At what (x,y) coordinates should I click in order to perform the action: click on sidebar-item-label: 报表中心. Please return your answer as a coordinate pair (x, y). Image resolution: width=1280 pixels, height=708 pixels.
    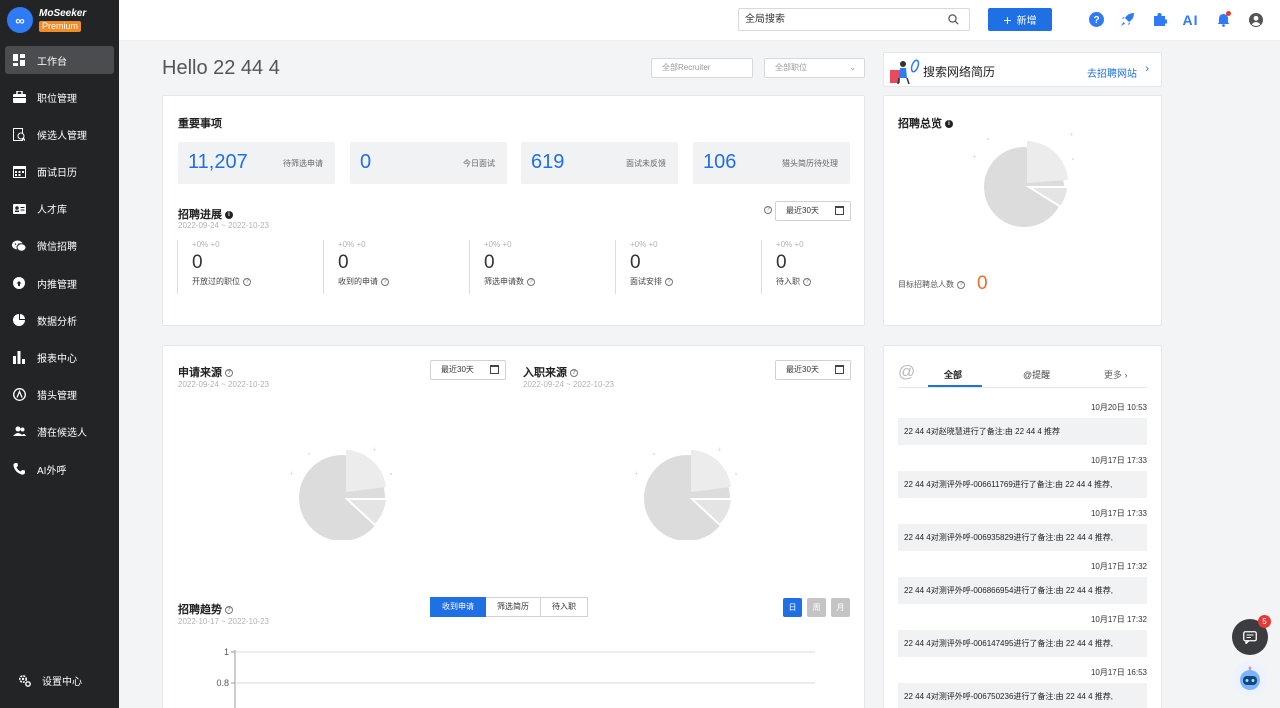
    Looking at the image, I should click on (57, 359).